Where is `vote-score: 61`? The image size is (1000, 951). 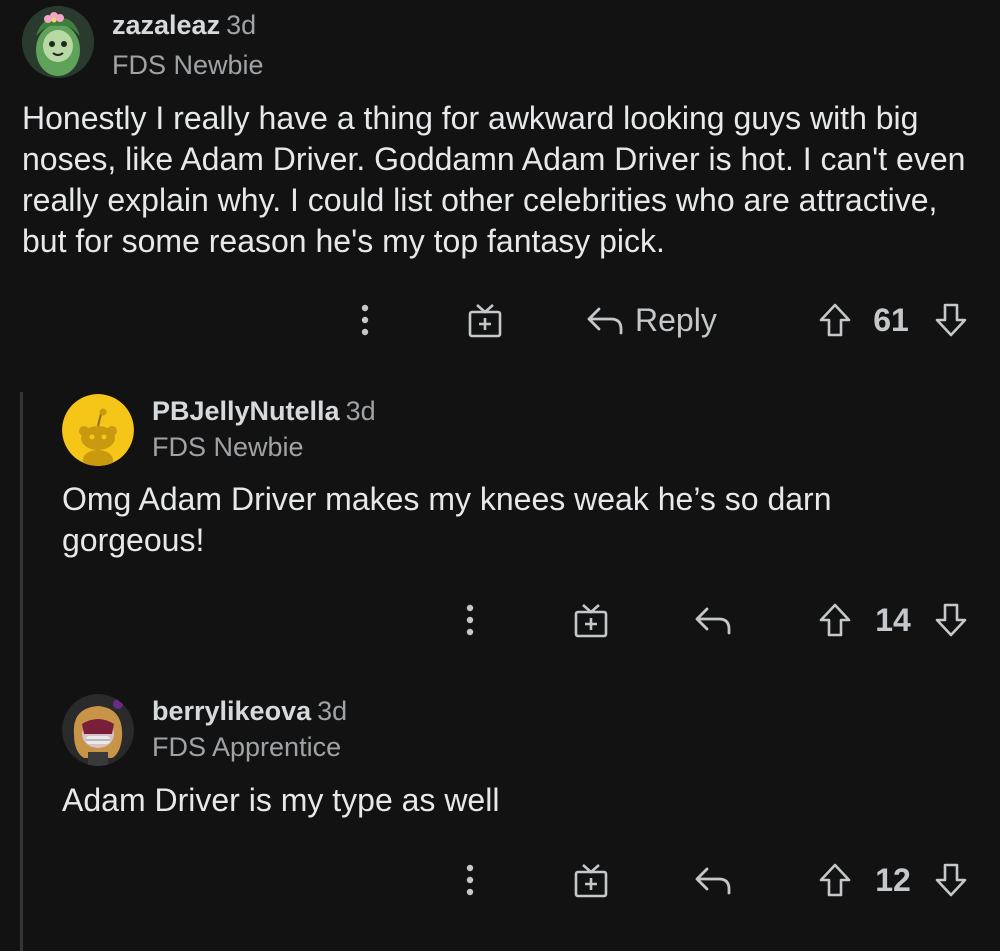
vote-score: 61 is located at coordinates (891, 320).